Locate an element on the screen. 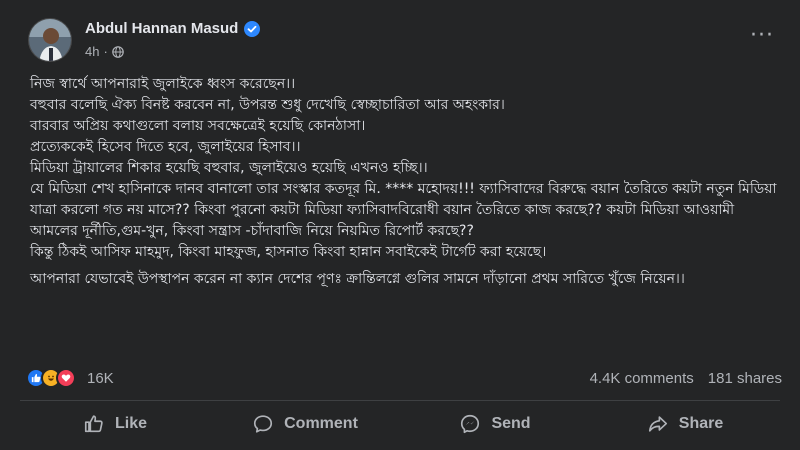 This screenshot has width=800, height=450. messenger-icon is located at coordinates (470, 424).